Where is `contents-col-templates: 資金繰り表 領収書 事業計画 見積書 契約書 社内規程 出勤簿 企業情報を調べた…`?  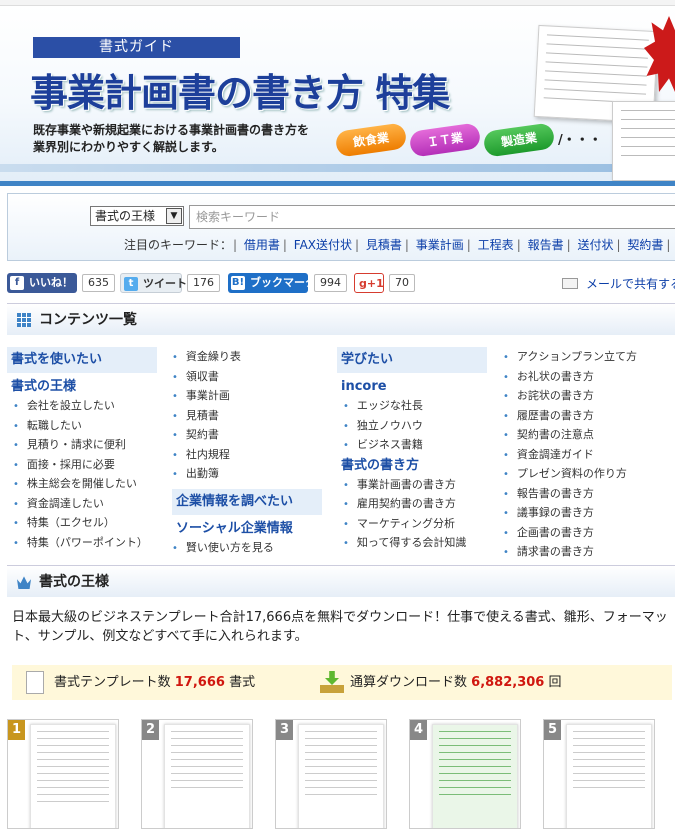 contents-col-templates: 資金繰り表 領収書 事業計画 見積書 契約書 社内規程 出勤簿 企業情報を調べた… is located at coordinates (247, 453).